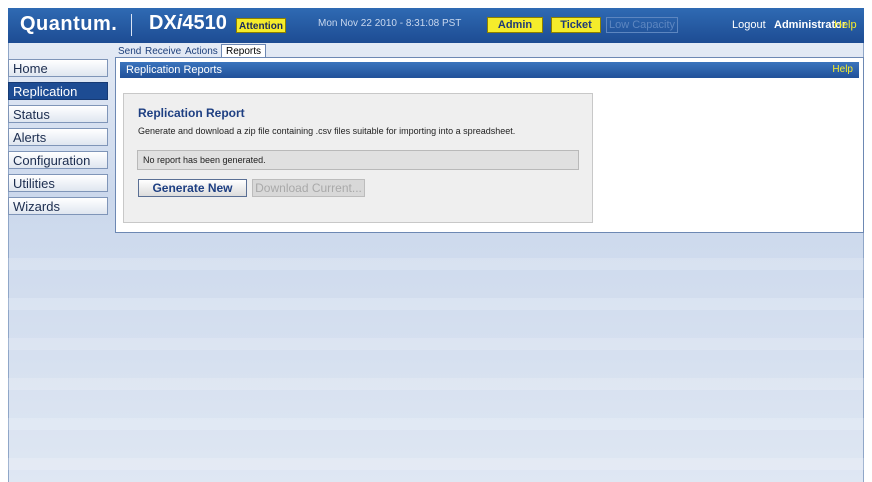  What do you see at coordinates (842, 70) in the screenshot?
I see `panel-help-link: Help` at bounding box center [842, 70].